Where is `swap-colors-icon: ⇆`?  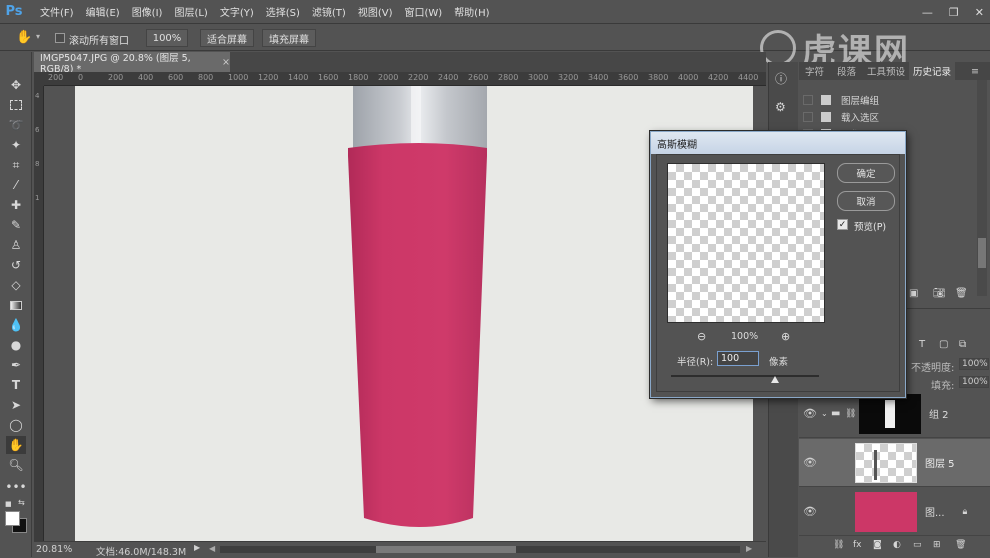 swap-colors-icon: ⇆ is located at coordinates (21, 502).